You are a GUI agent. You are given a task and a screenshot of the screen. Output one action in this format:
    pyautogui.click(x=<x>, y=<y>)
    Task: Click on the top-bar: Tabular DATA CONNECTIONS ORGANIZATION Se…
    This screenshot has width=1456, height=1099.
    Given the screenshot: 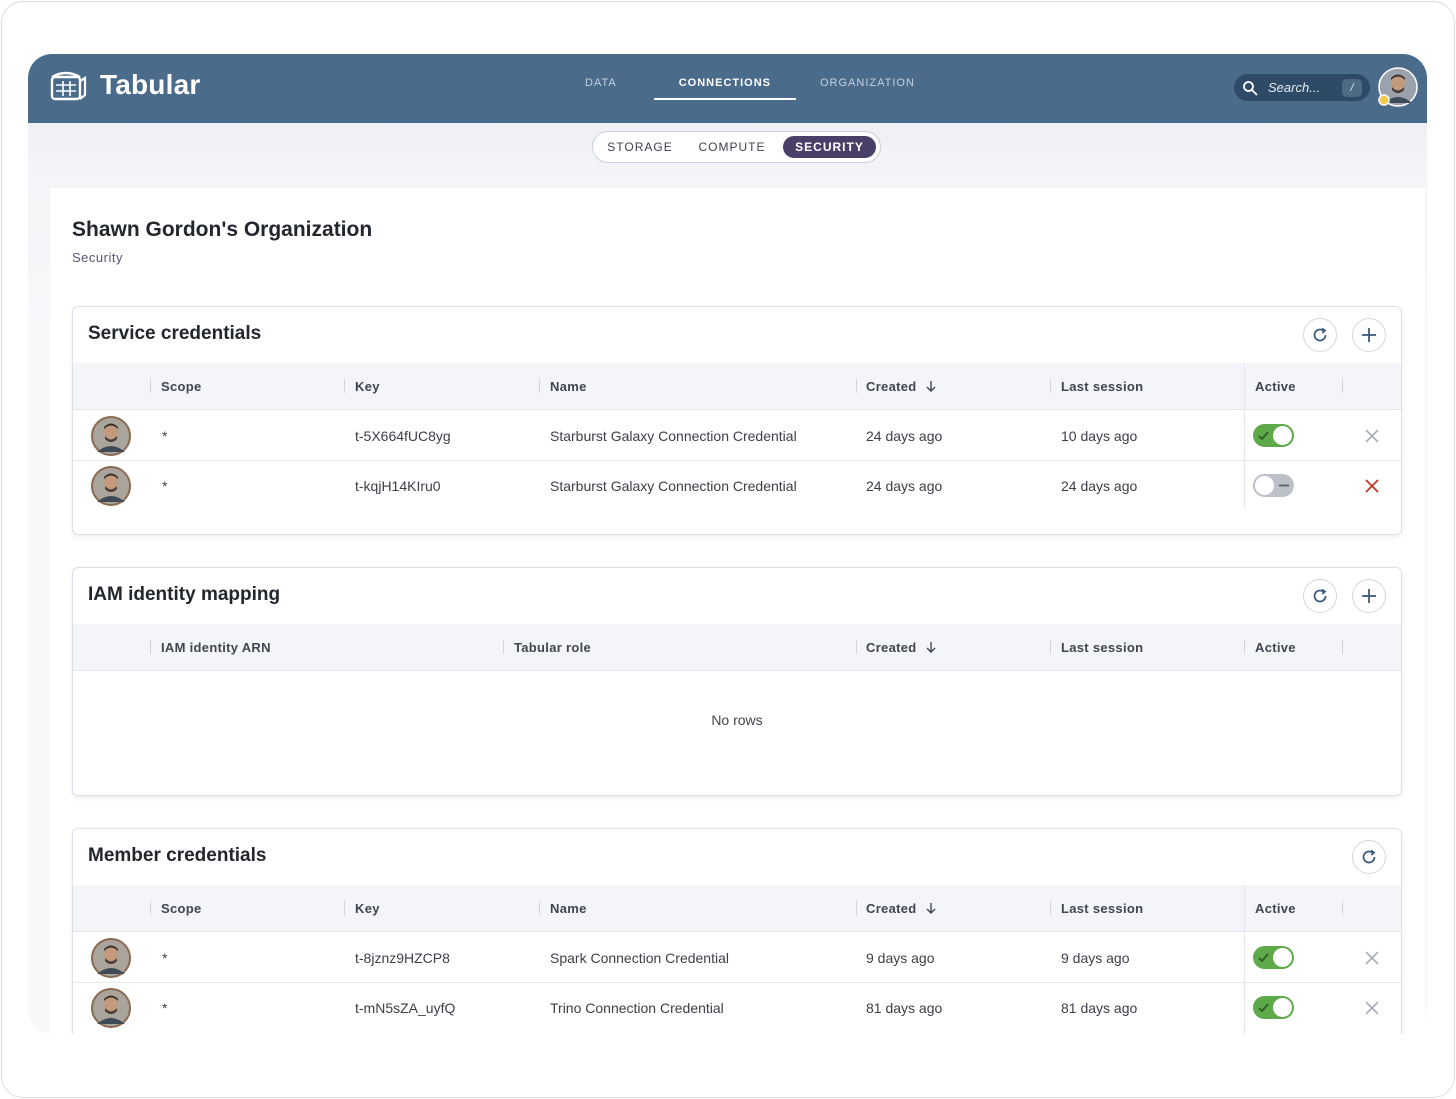 What is the action you would take?
    pyautogui.click(x=727, y=88)
    